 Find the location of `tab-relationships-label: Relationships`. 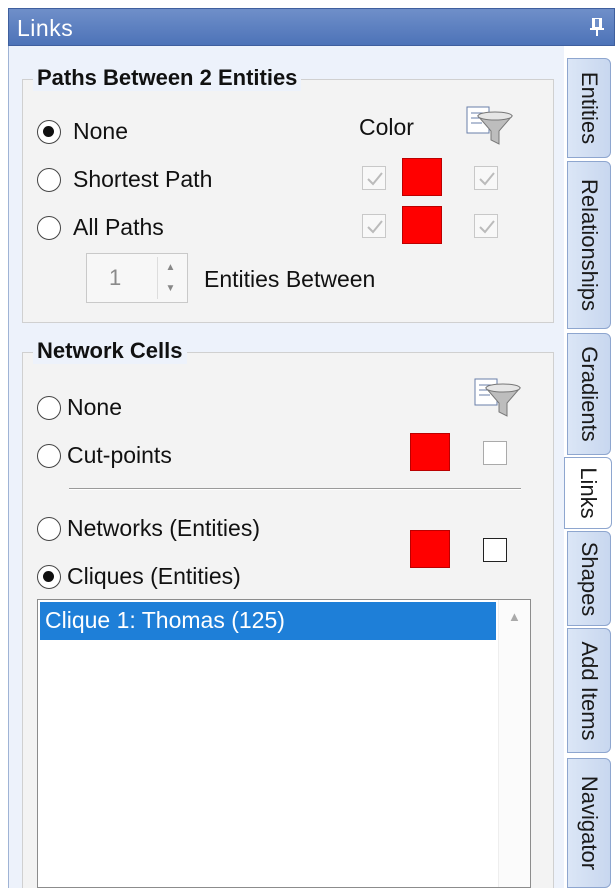

tab-relationships-label: Relationships is located at coordinates (589, 245).